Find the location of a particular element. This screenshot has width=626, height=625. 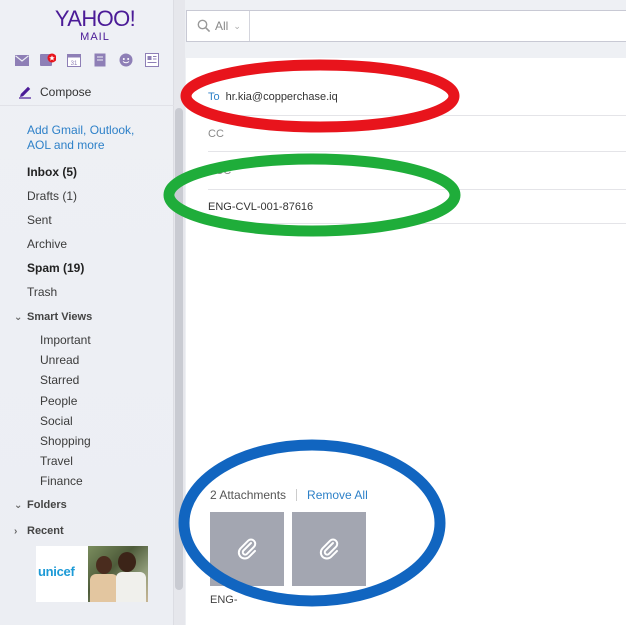

smart-views-label: Smart Views is located at coordinates (60, 317).